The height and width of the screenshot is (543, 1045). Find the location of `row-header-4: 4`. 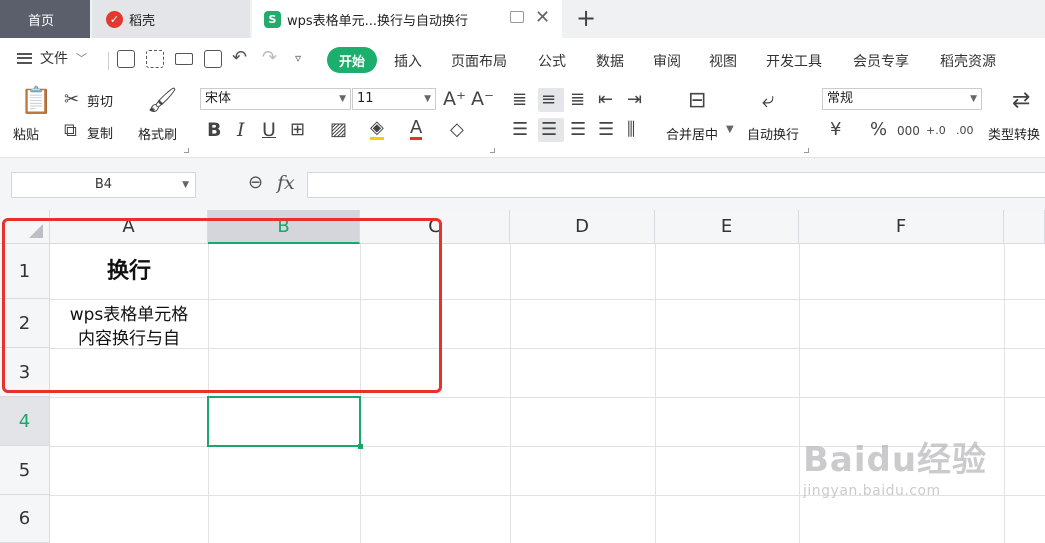

row-header-4: 4 is located at coordinates (25, 421).